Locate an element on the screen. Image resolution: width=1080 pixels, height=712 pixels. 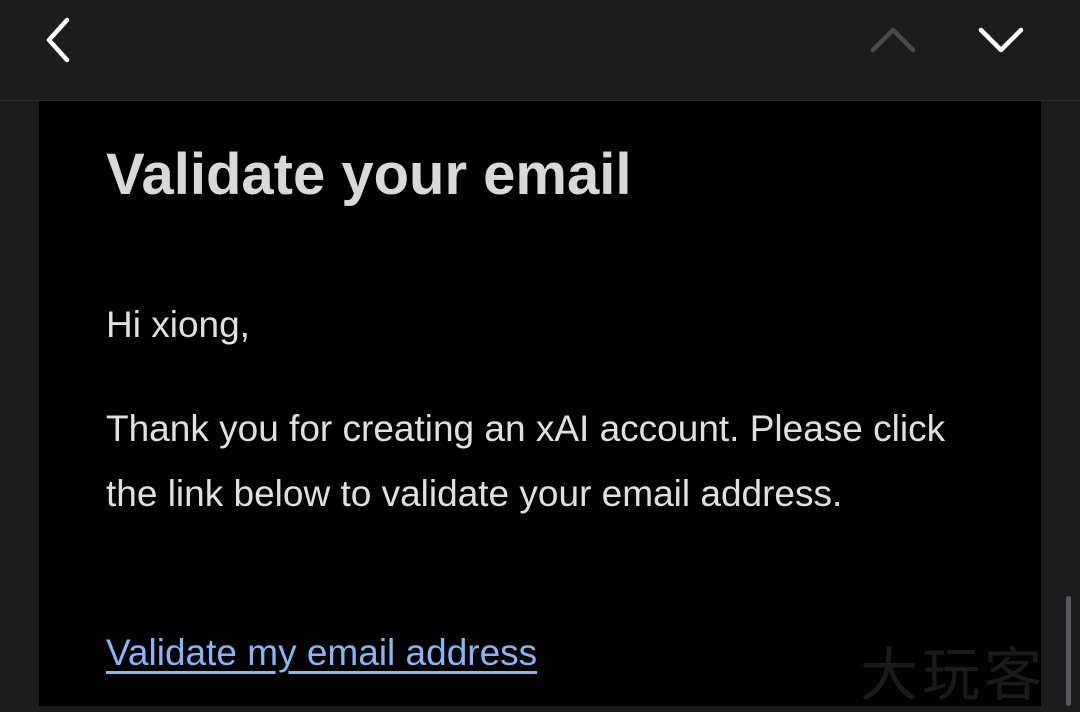
top-navigation-bar is located at coordinates (540, 50).